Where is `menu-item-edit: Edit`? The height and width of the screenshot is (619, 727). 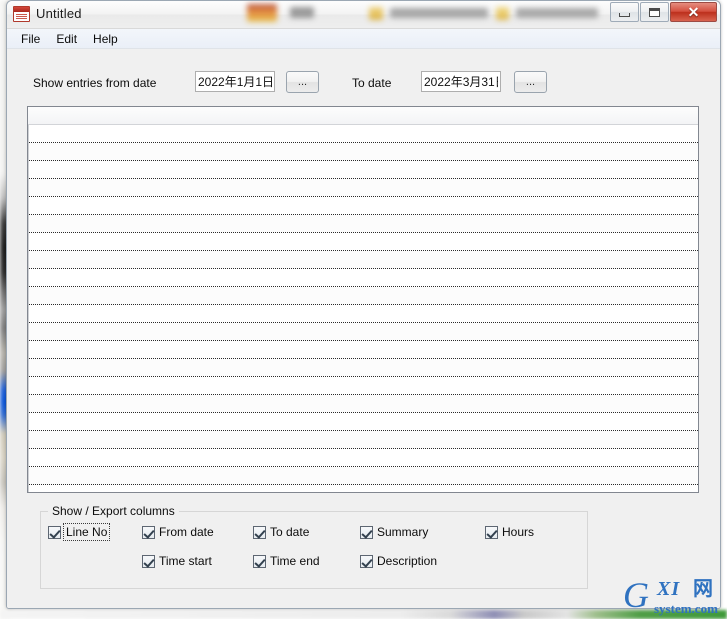 menu-item-edit: Edit is located at coordinates (66, 39).